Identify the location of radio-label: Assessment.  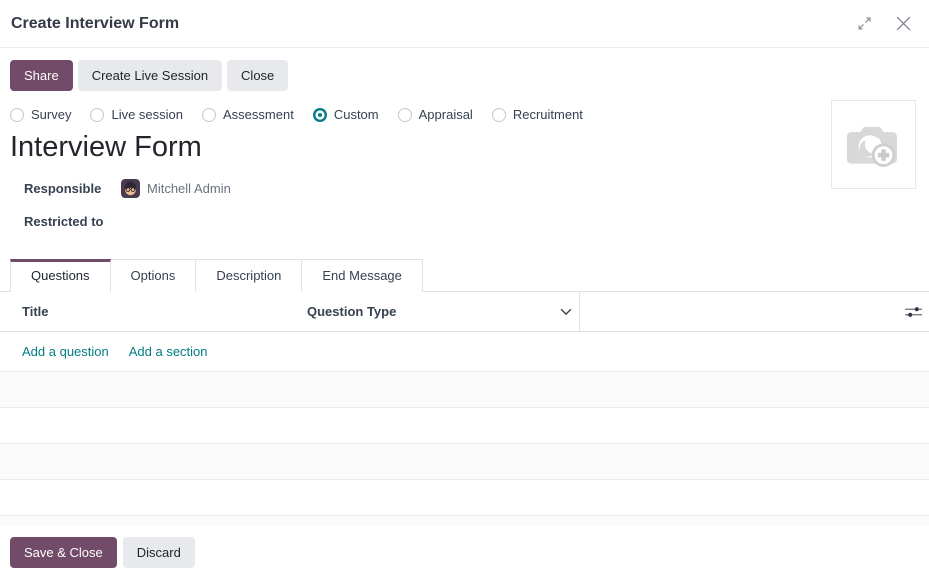
(258, 114).